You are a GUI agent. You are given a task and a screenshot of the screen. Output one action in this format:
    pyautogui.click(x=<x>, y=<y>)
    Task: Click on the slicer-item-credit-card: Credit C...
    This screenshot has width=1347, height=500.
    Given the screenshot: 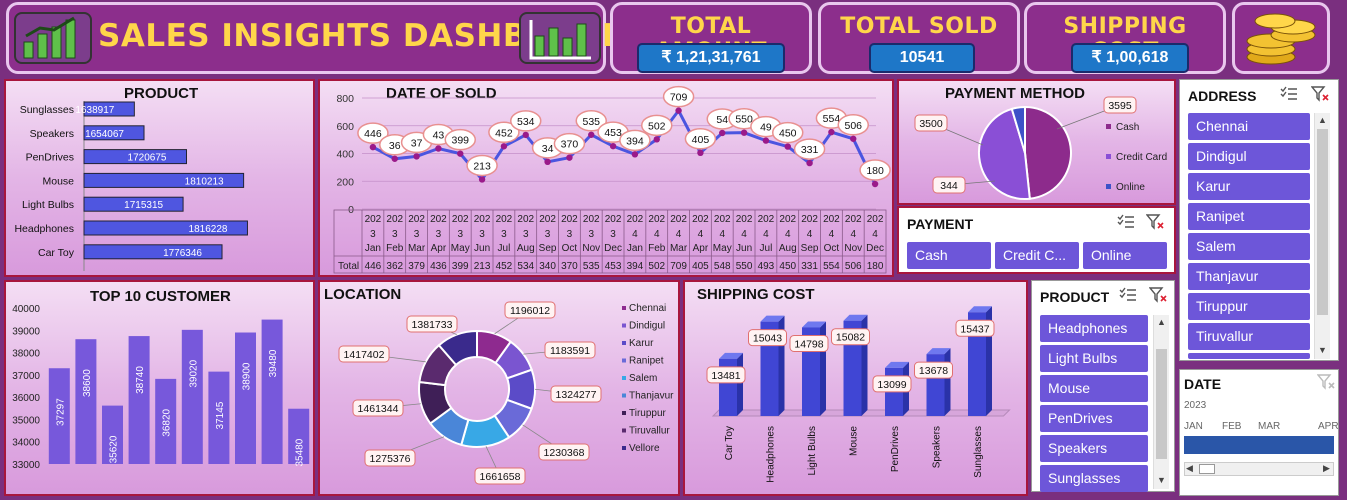 What is the action you would take?
    pyautogui.click(x=1037, y=255)
    